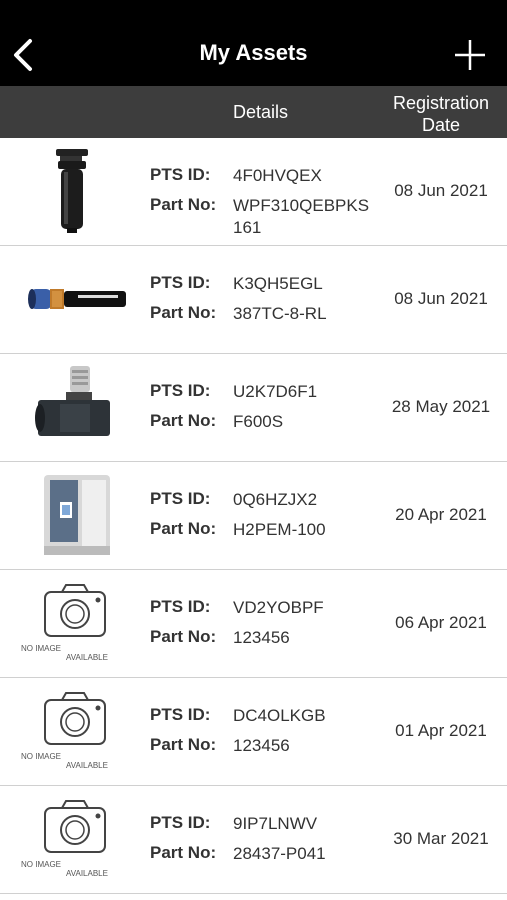  I want to click on flow-valve-image, so click(75, 407).